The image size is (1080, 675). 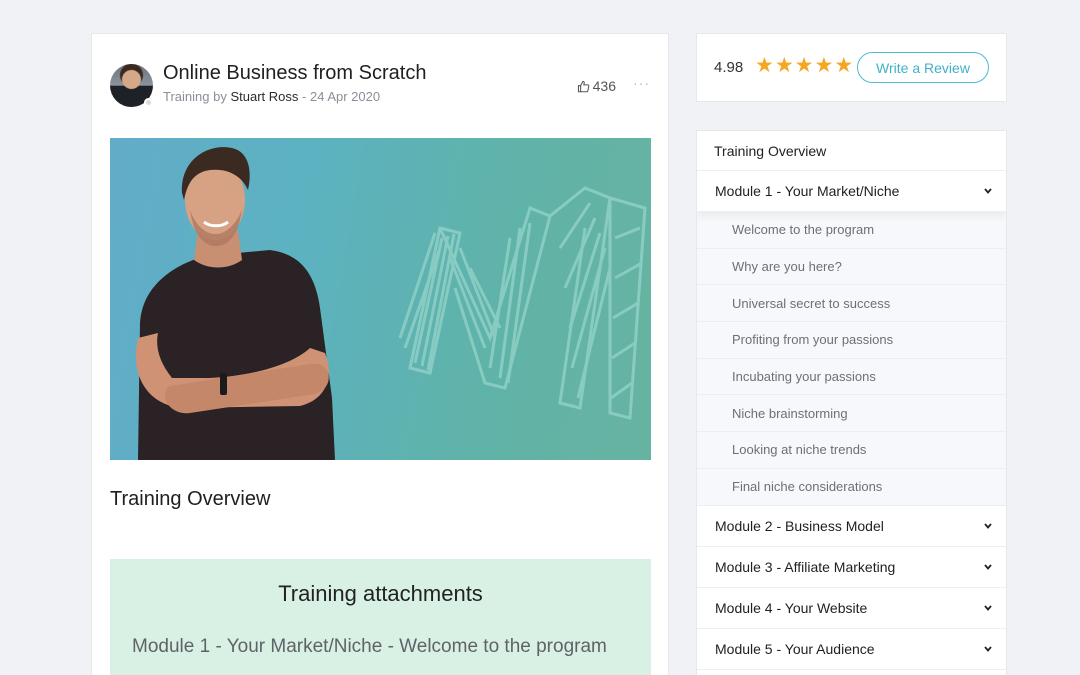 What do you see at coordinates (851, 230) in the screenshot?
I see `lesson-item: Welcome to the program` at bounding box center [851, 230].